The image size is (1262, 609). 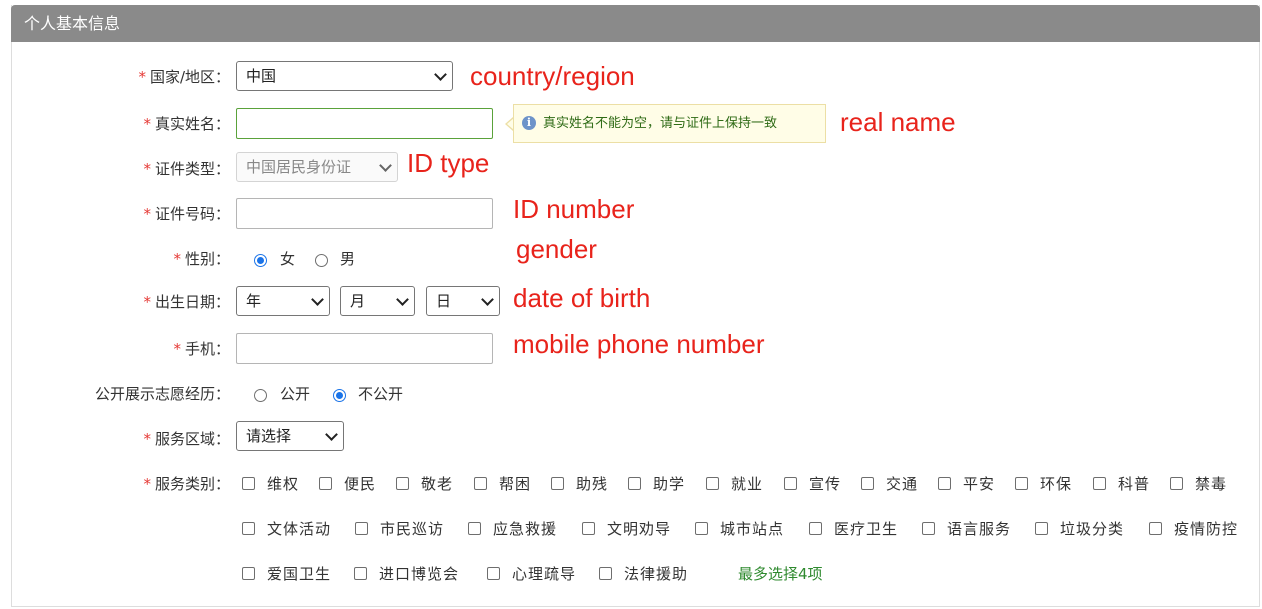 I want to click on panel-title: 个人基本信息, so click(x=635, y=23).